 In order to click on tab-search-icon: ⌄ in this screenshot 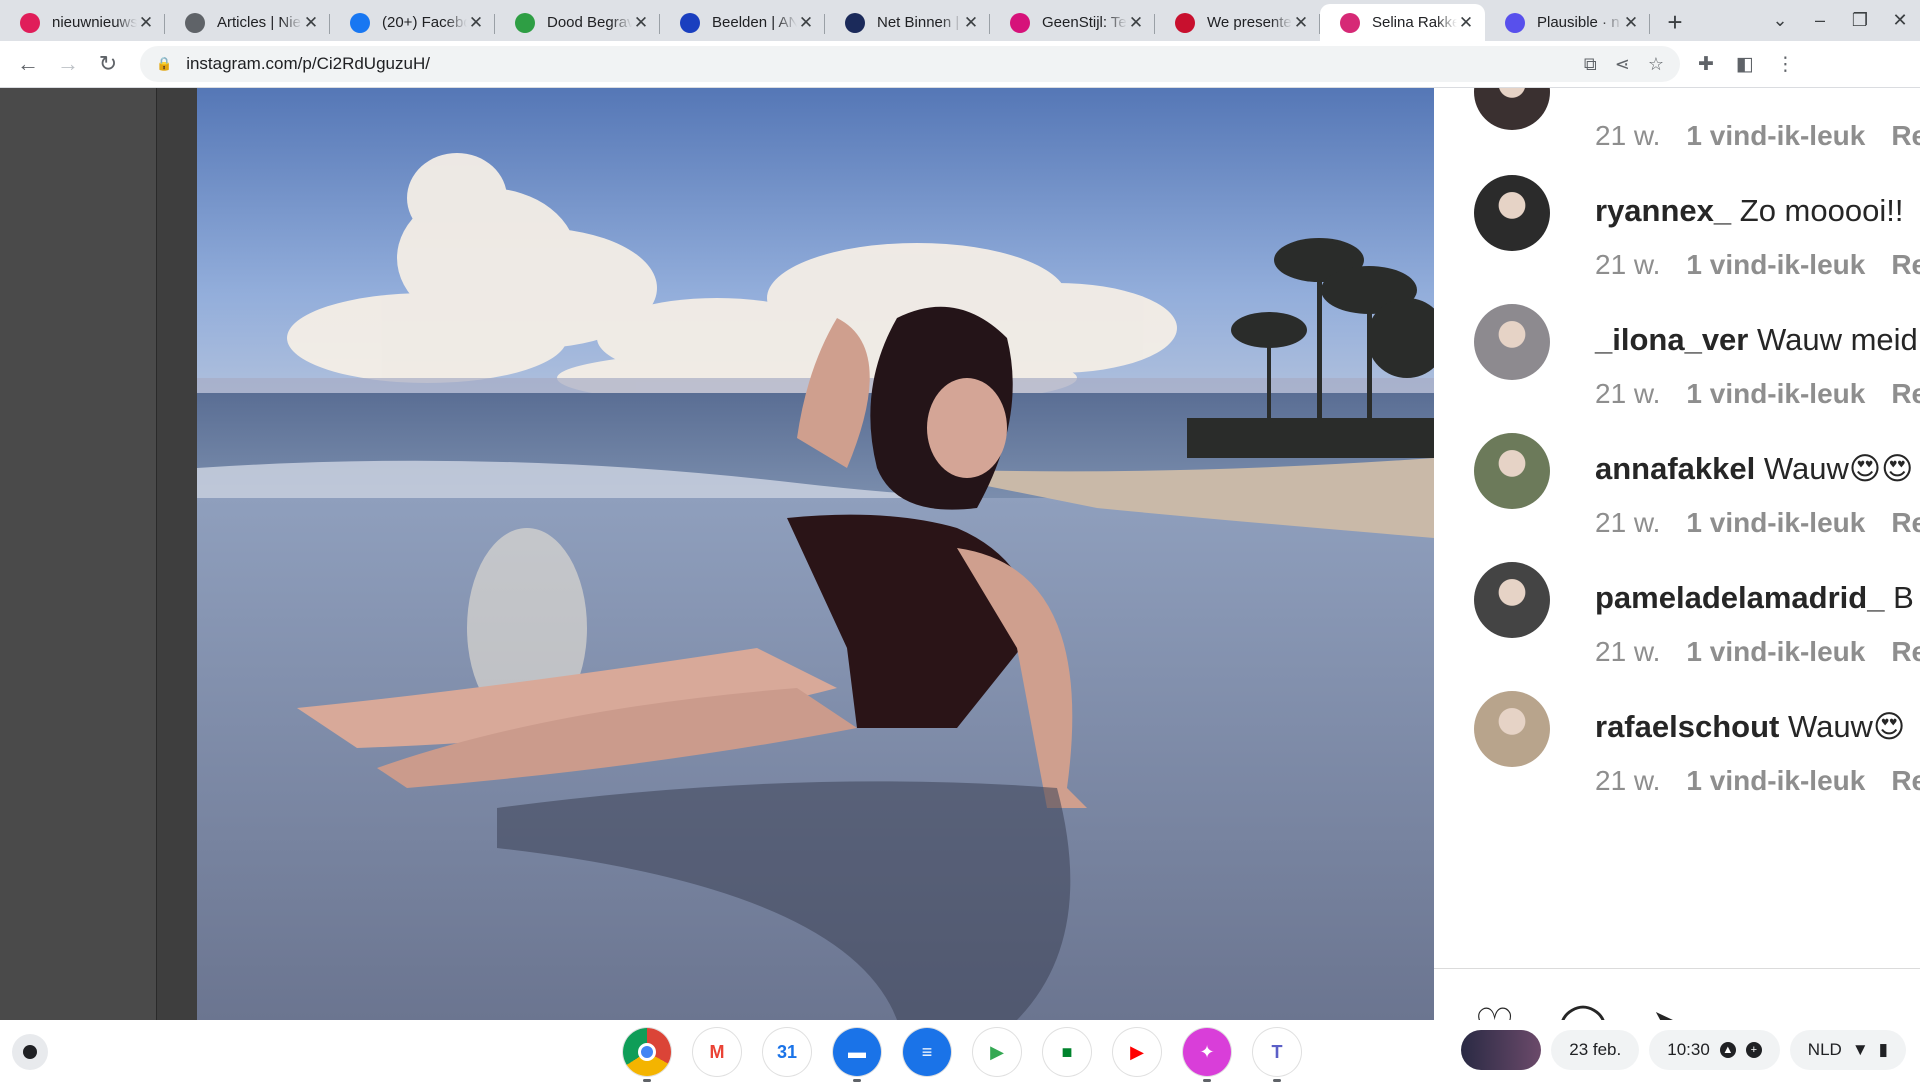, I will do `click(1780, 20)`.